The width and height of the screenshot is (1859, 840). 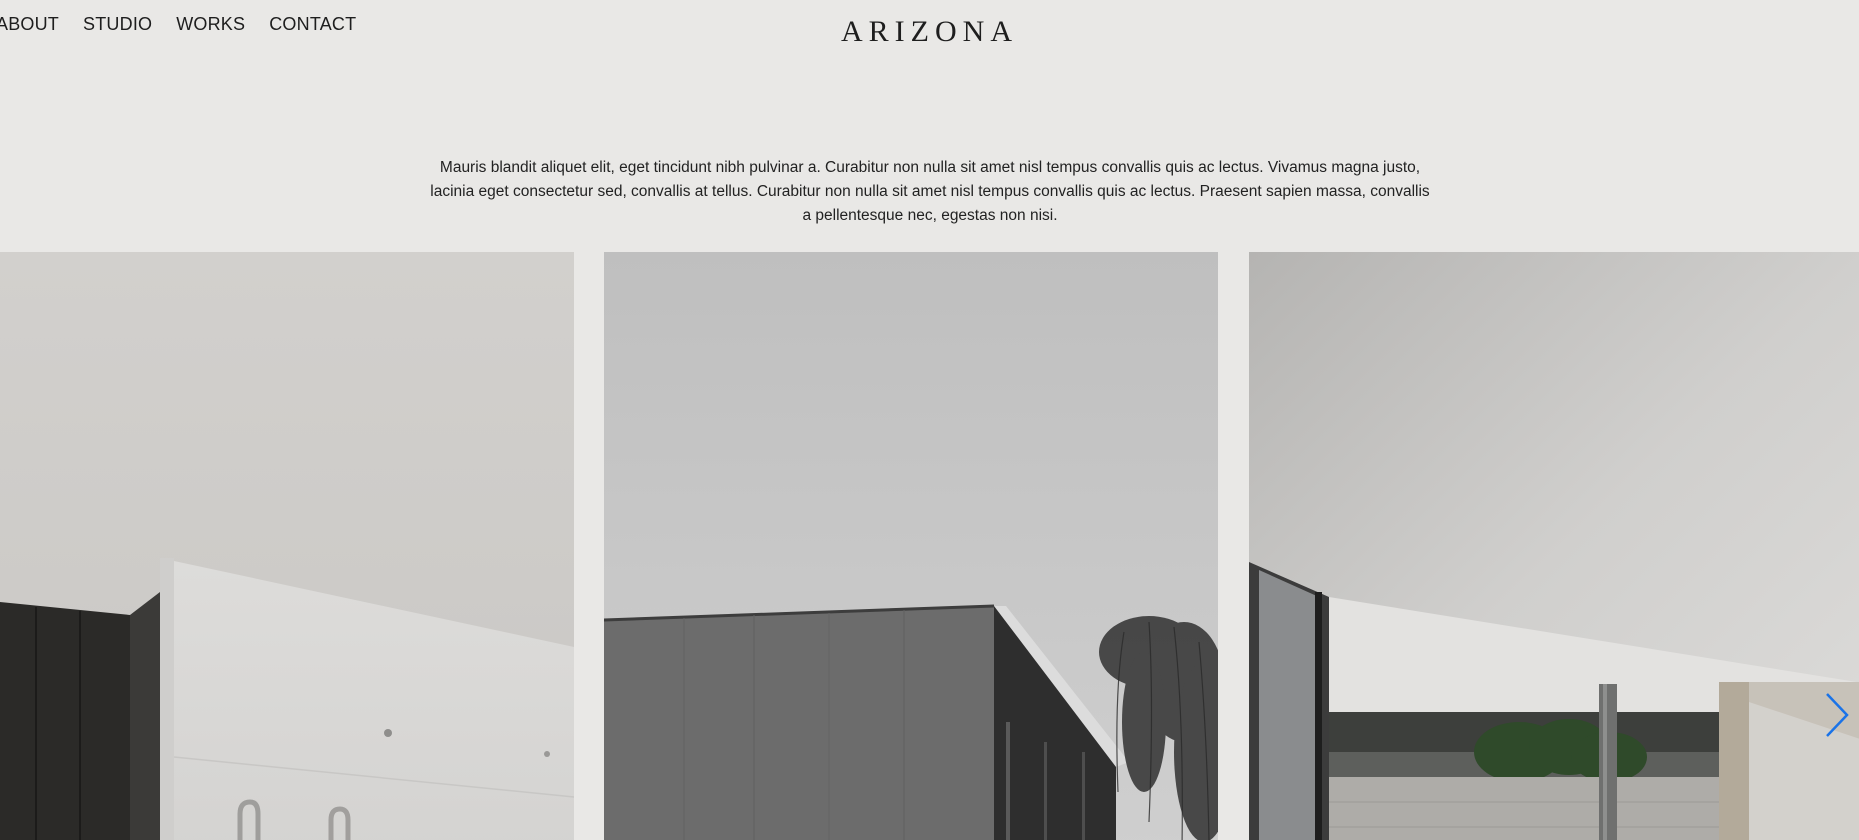 I want to click on chevron-right-icon, so click(x=1836, y=715).